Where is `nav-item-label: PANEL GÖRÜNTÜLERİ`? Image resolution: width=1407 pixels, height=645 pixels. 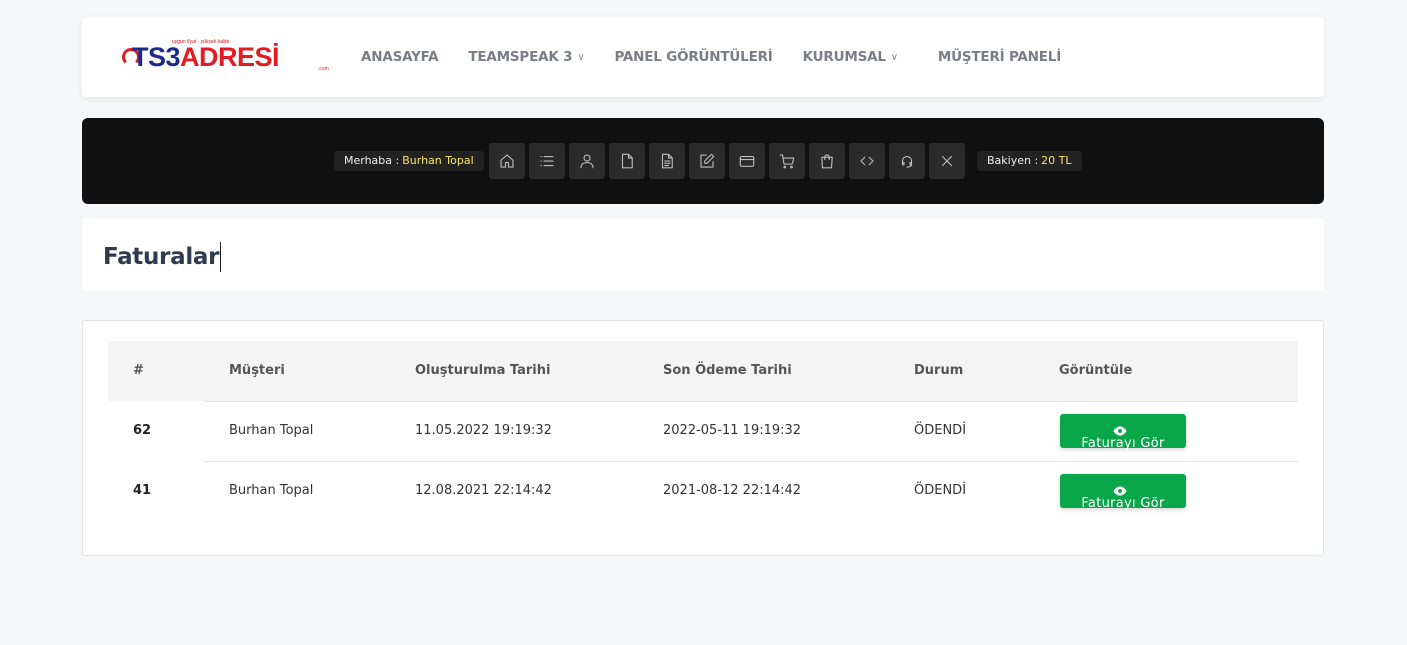 nav-item-label: PANEL GÖRÜNTÜLERİ is located at coordinates (693, 57).